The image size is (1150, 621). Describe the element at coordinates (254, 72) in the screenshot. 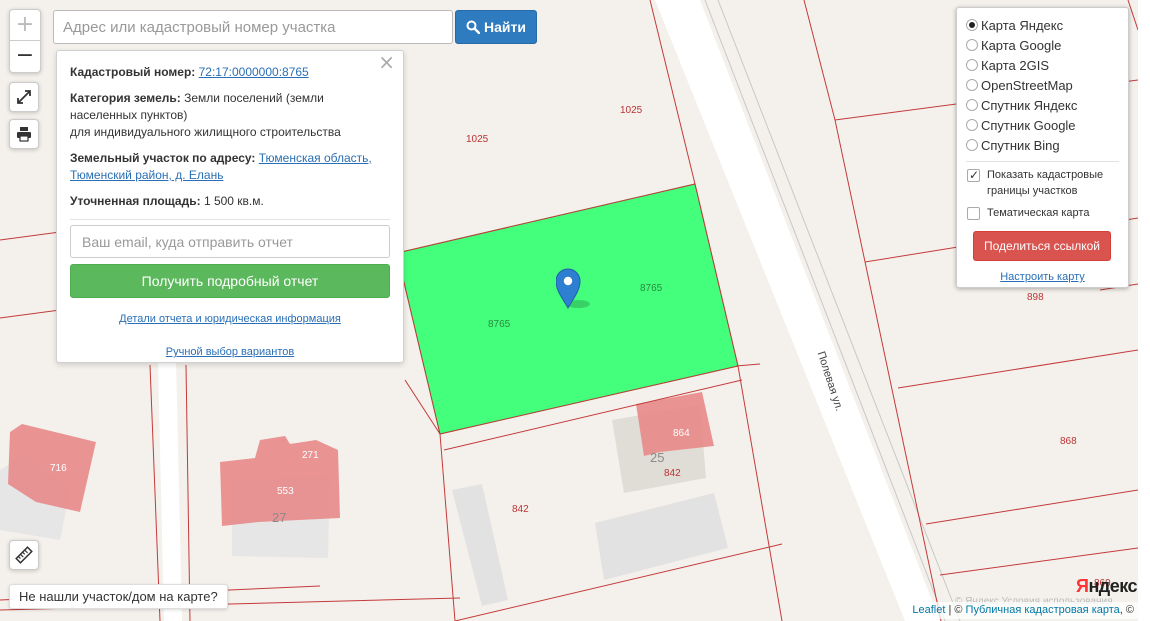

I see `cadastral-number-link: 72:17:0000000:8765` at that location.